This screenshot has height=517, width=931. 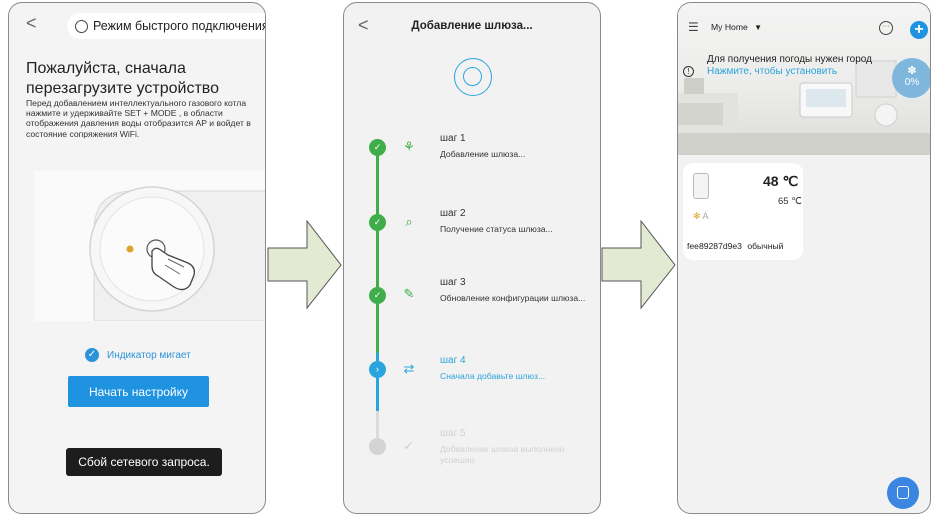 What do you see at coordinates (453, 138) in the screenshot?
I see `step-1-label: шаг 1` at bounding box center [453, 138].